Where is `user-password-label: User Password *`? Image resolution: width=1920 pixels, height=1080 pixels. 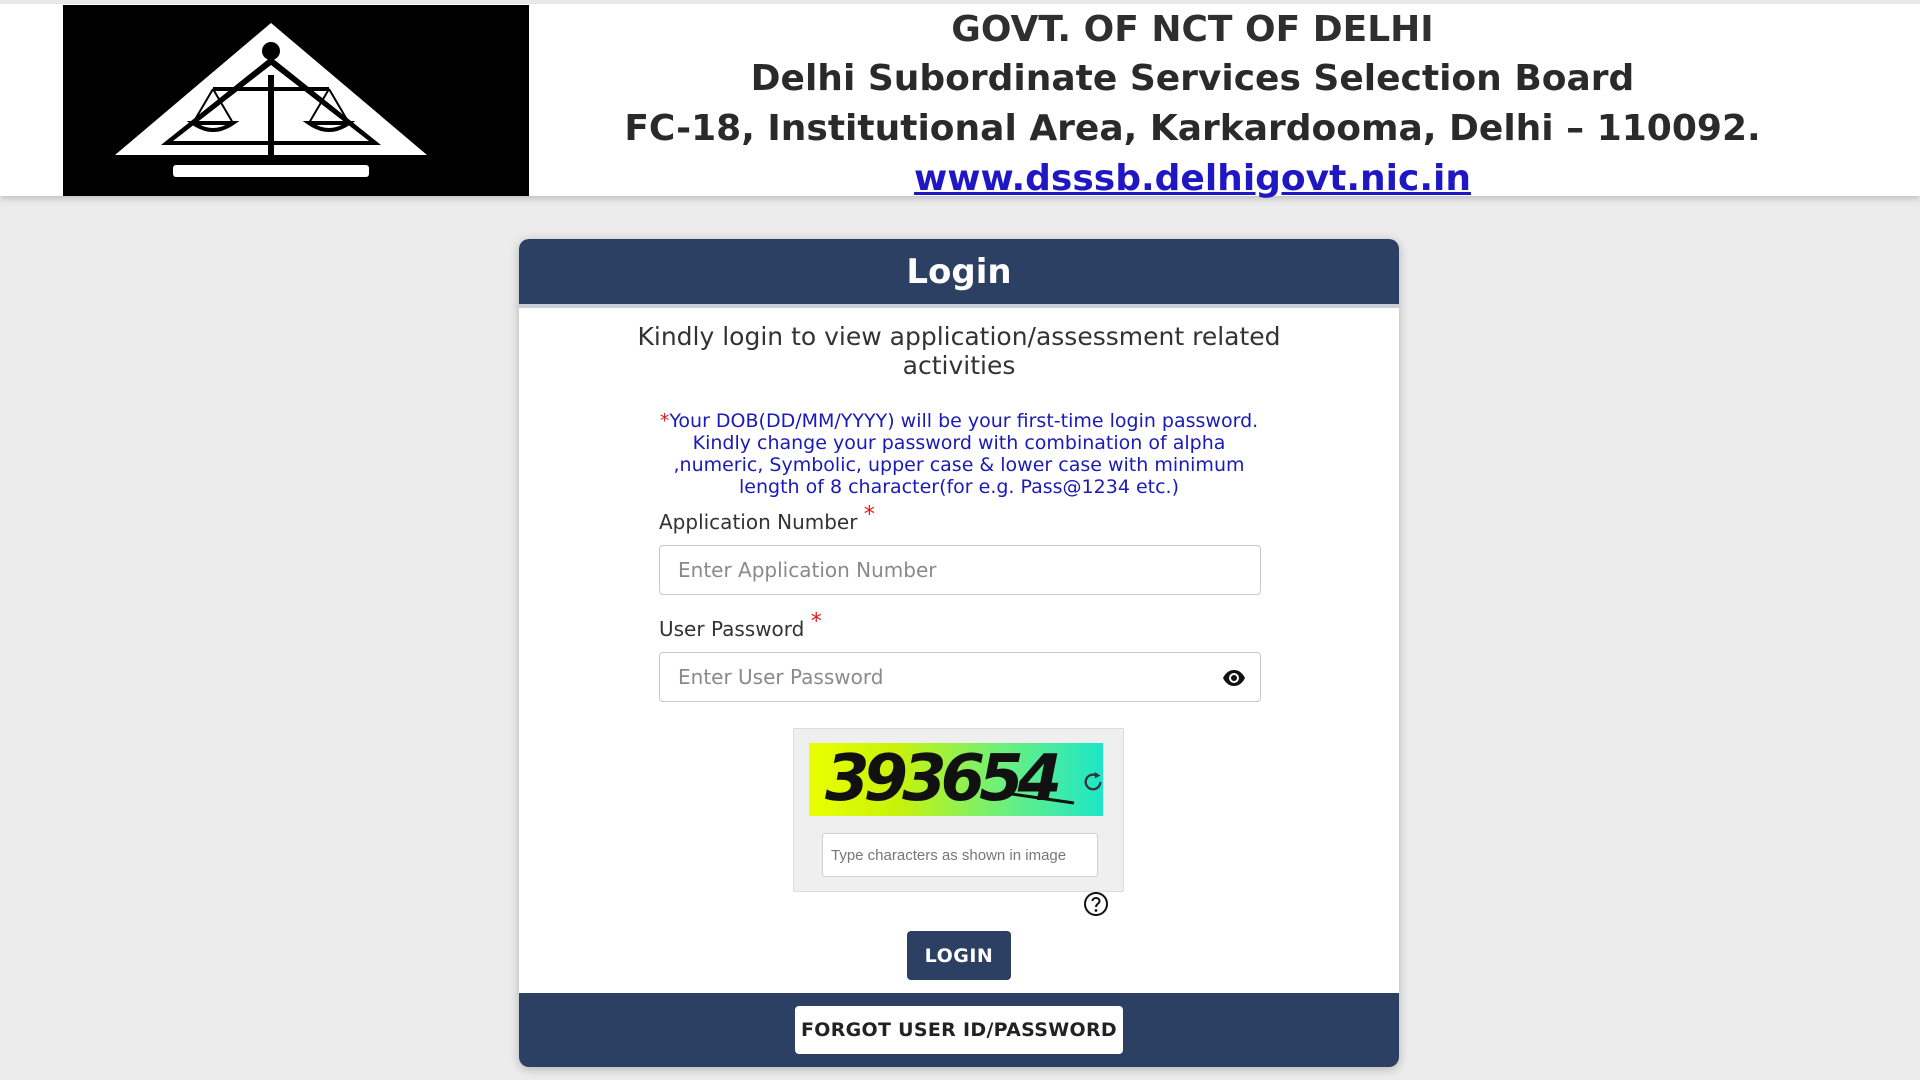 user-password-label: User Password * is located at coordinates (960, 626).